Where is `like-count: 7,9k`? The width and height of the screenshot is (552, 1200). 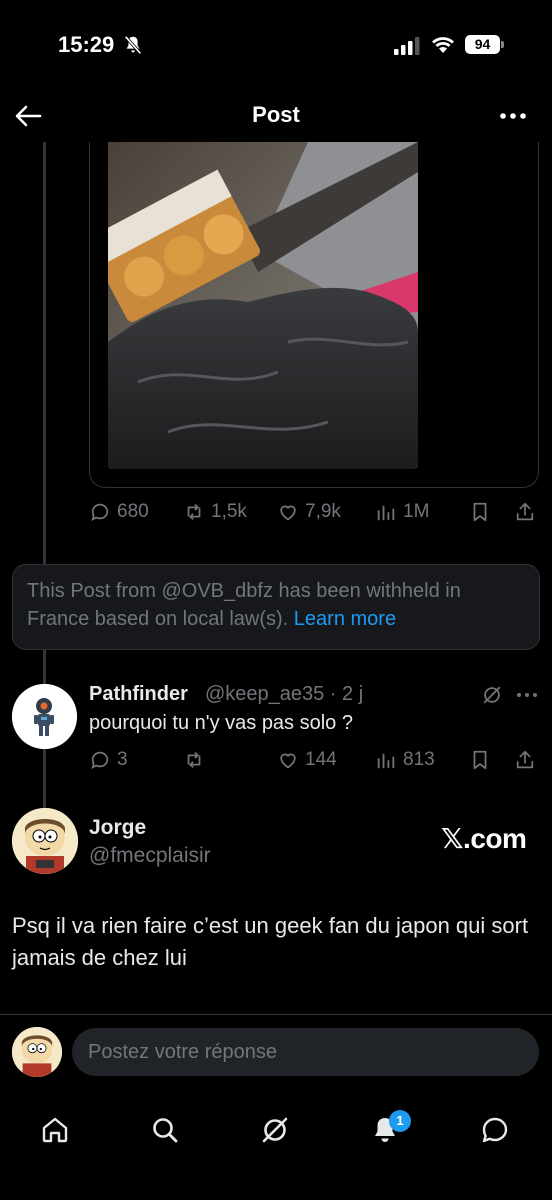
like-count: 7,9k is located at coordinates (323, 511).